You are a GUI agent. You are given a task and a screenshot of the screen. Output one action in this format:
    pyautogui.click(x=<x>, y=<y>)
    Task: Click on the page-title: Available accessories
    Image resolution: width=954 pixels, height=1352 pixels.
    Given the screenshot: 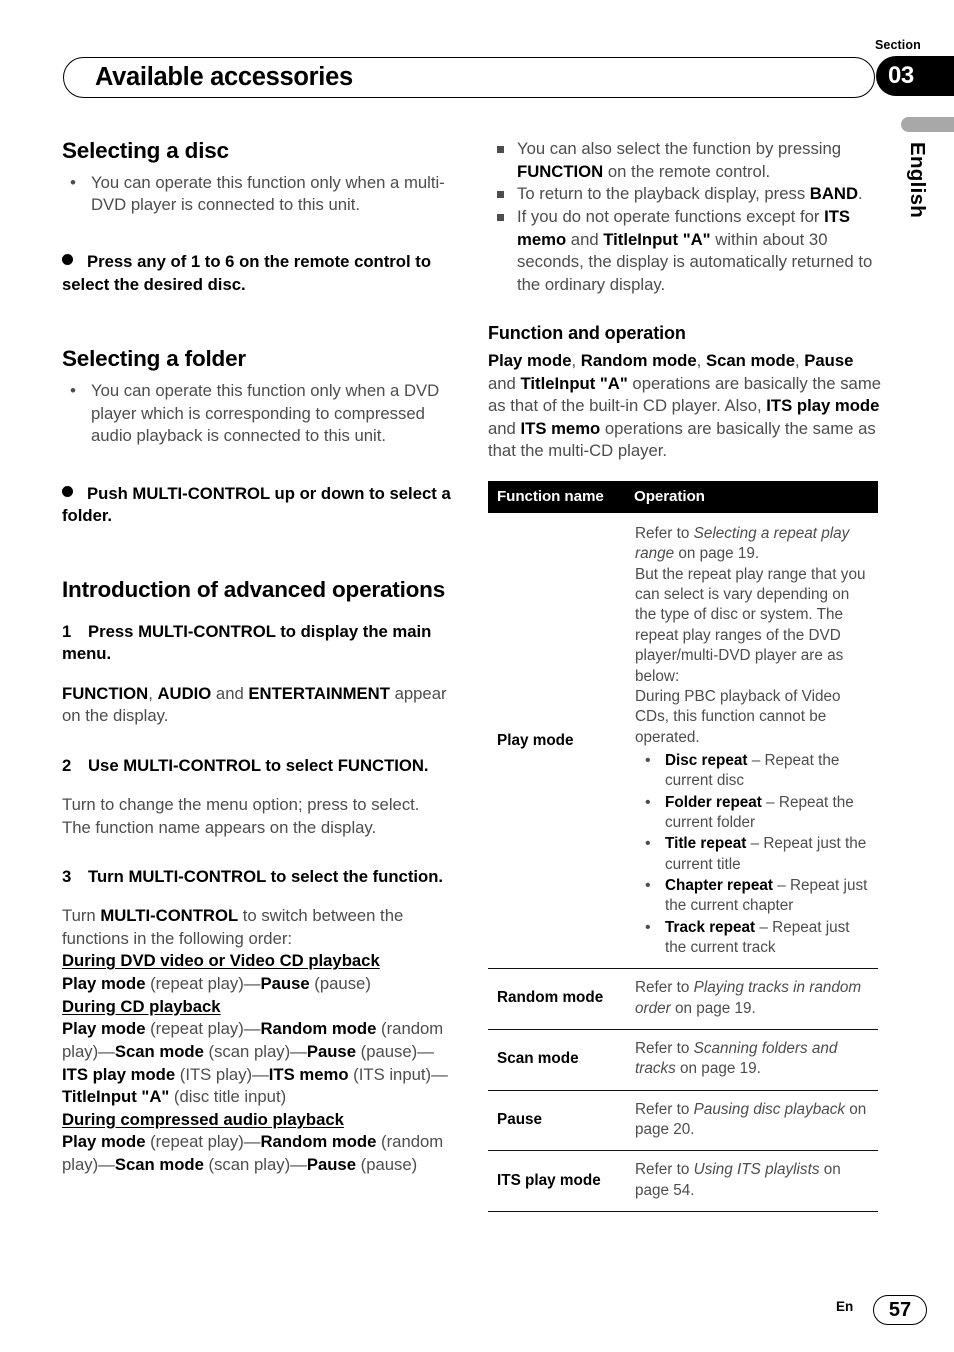 What is the action you would take?
    pyautogui.click(x=224, y=77)
    